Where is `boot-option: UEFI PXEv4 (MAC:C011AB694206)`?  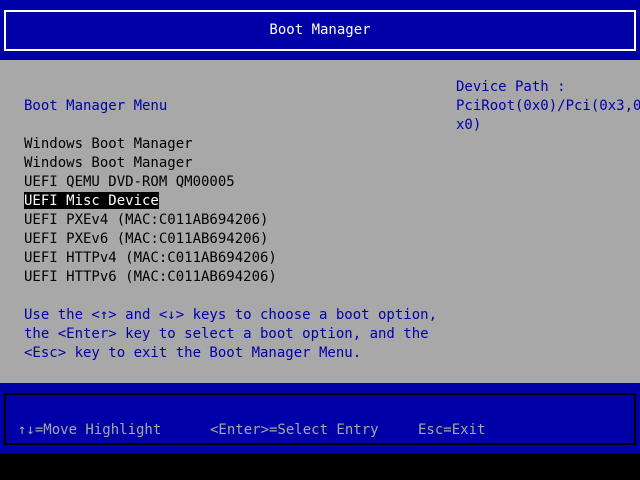 boot-option: UEFI PXEv4 (MAC:C011AB694206) is located at coordinates (150, 220).